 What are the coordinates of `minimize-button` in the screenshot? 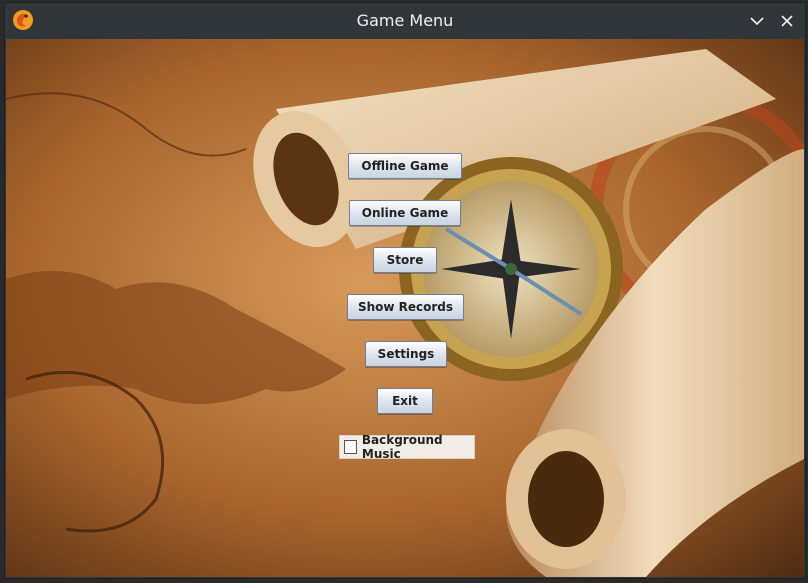 It's located at (757, 21).